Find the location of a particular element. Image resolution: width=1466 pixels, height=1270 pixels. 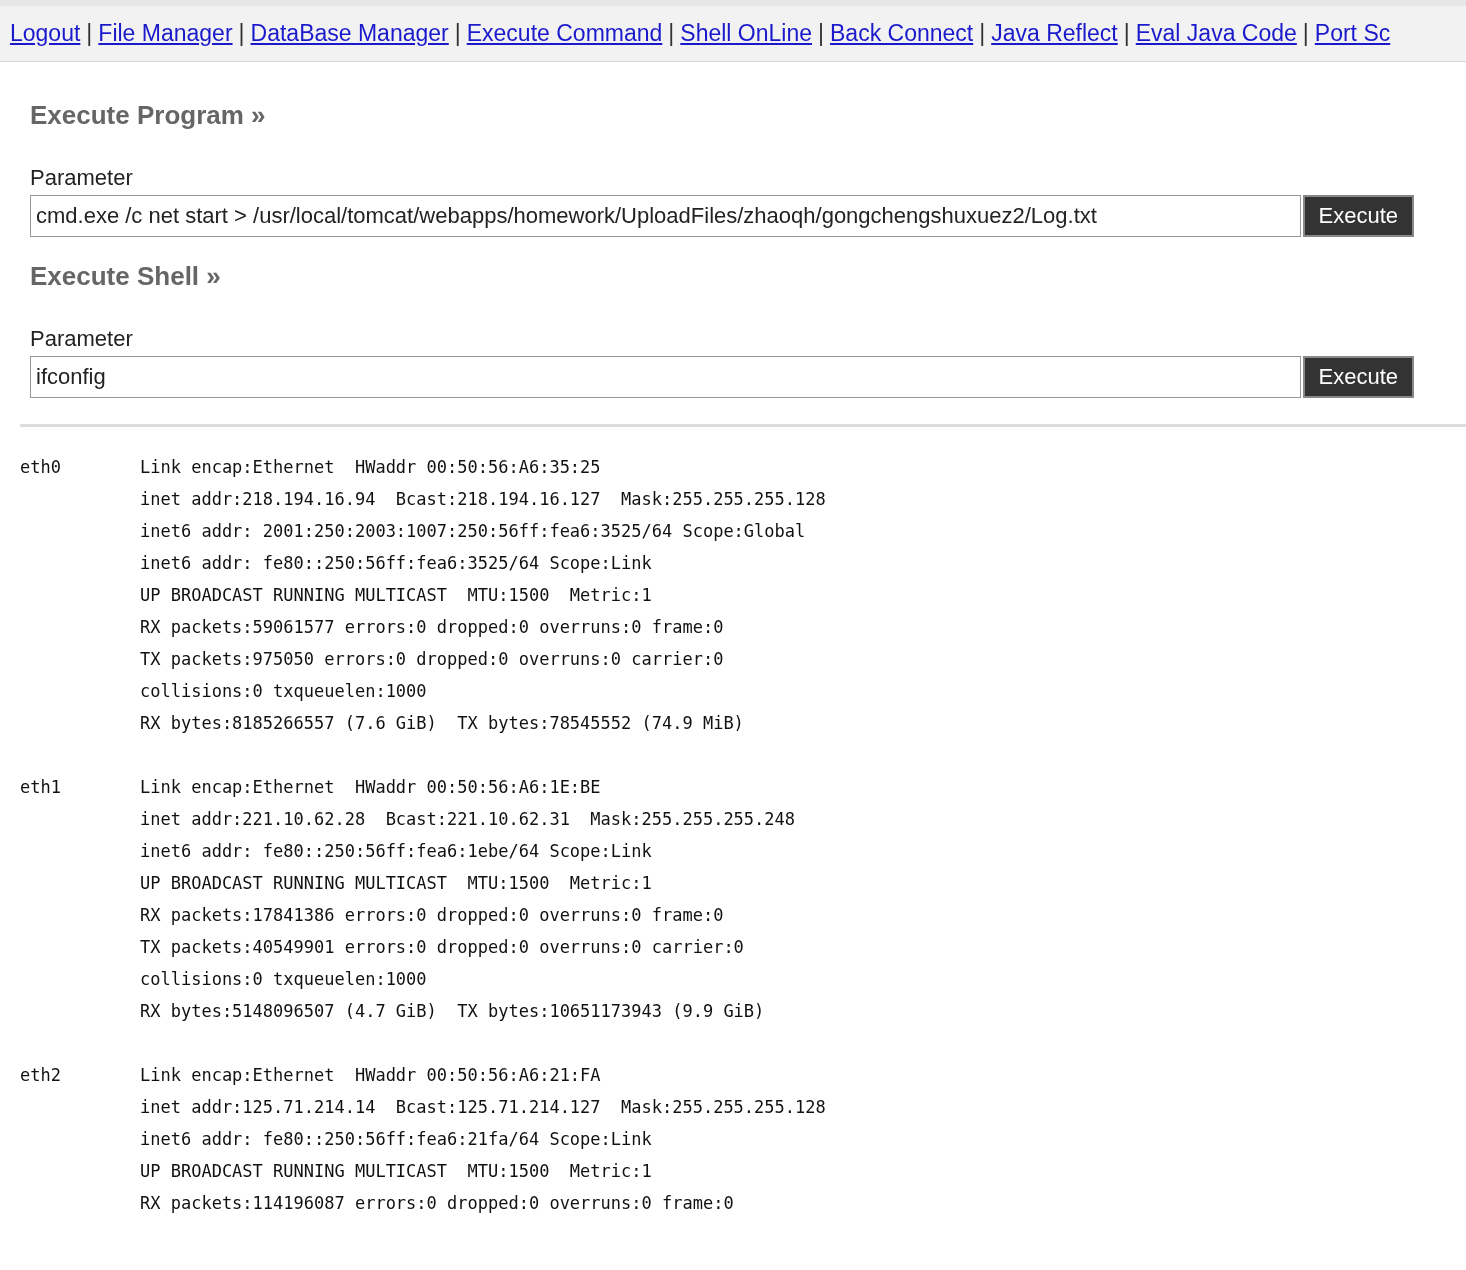

section-title: Execute Shell » is located at coordinates (126, 276).